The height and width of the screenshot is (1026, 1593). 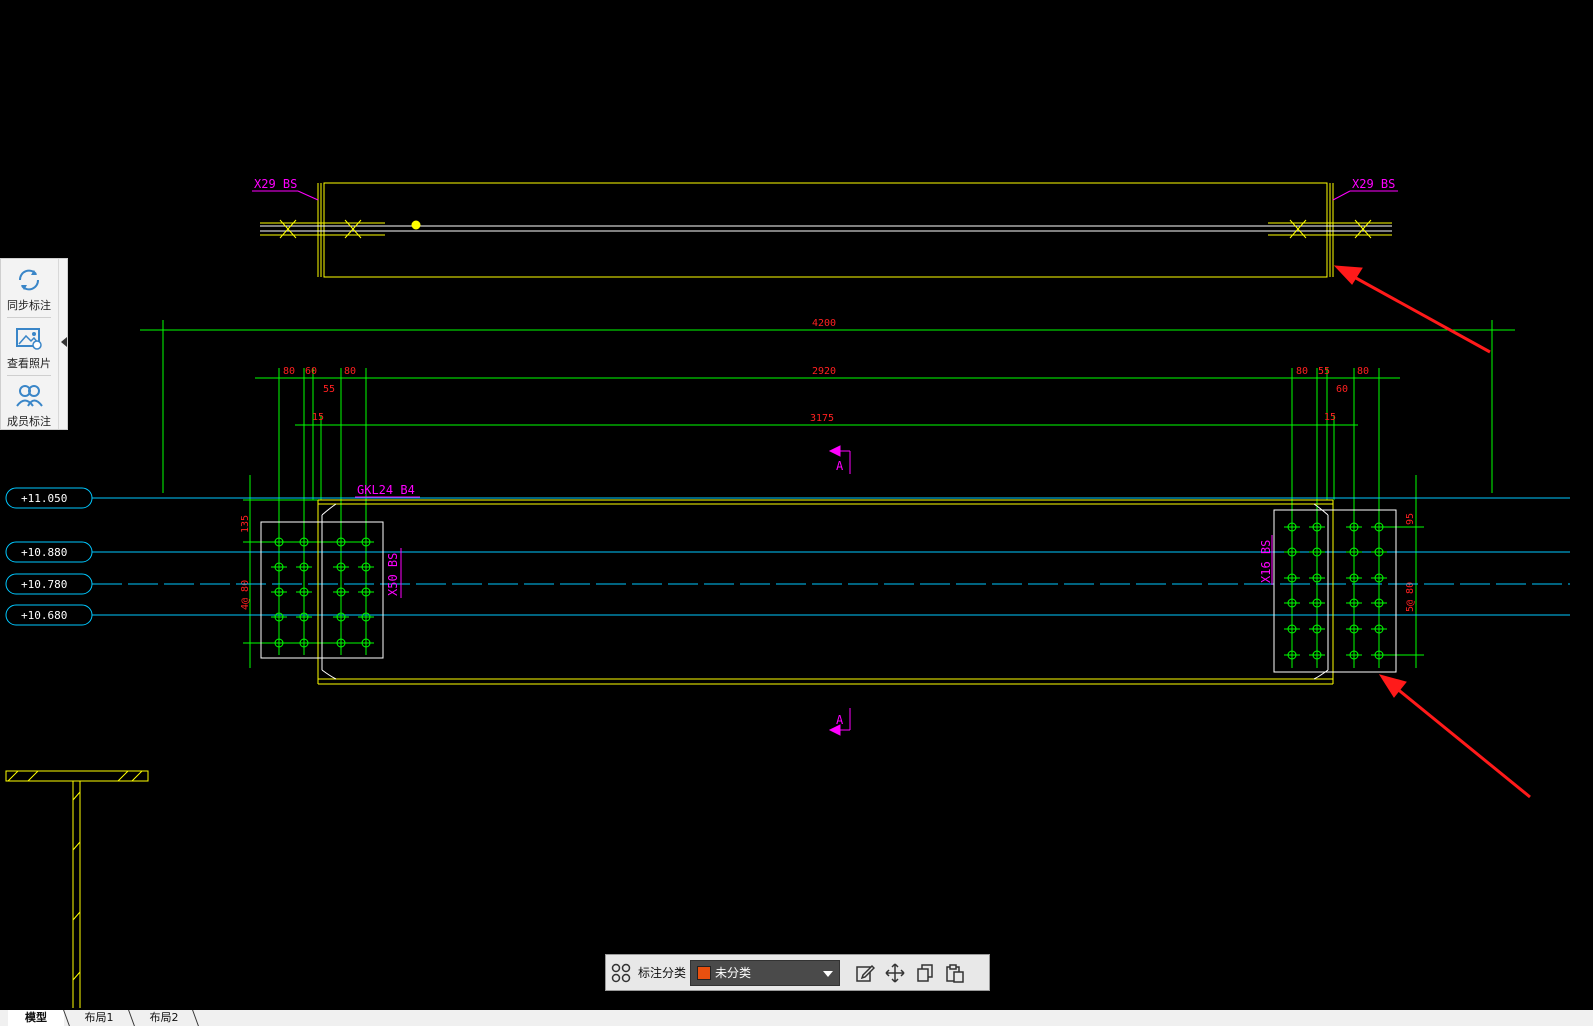 I want to click on sync-annotation-button: 同步标注, so click(x=29, y=289).